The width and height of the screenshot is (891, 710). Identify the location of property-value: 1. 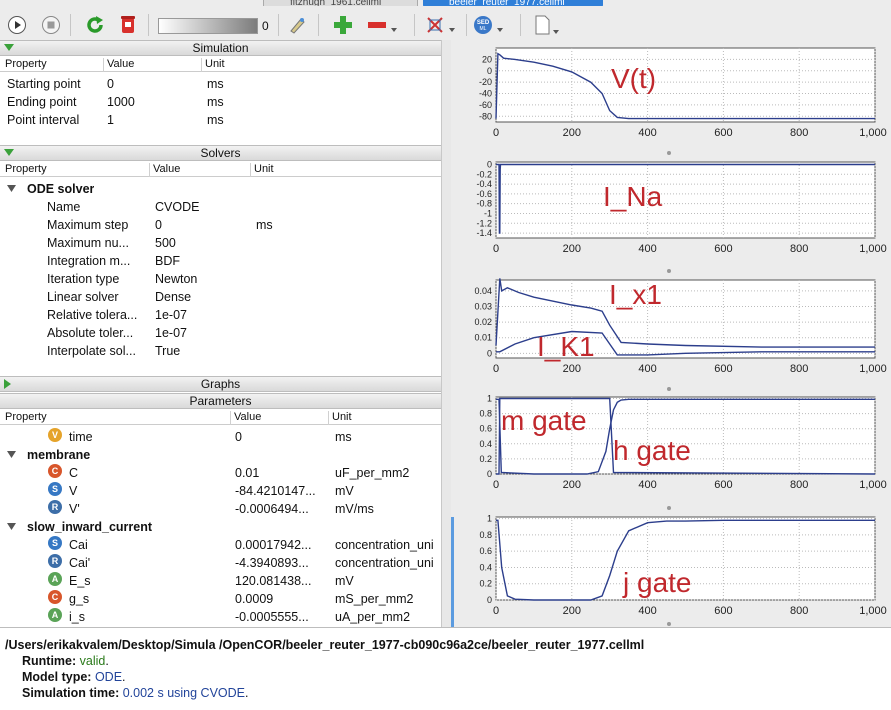
(110, 120).